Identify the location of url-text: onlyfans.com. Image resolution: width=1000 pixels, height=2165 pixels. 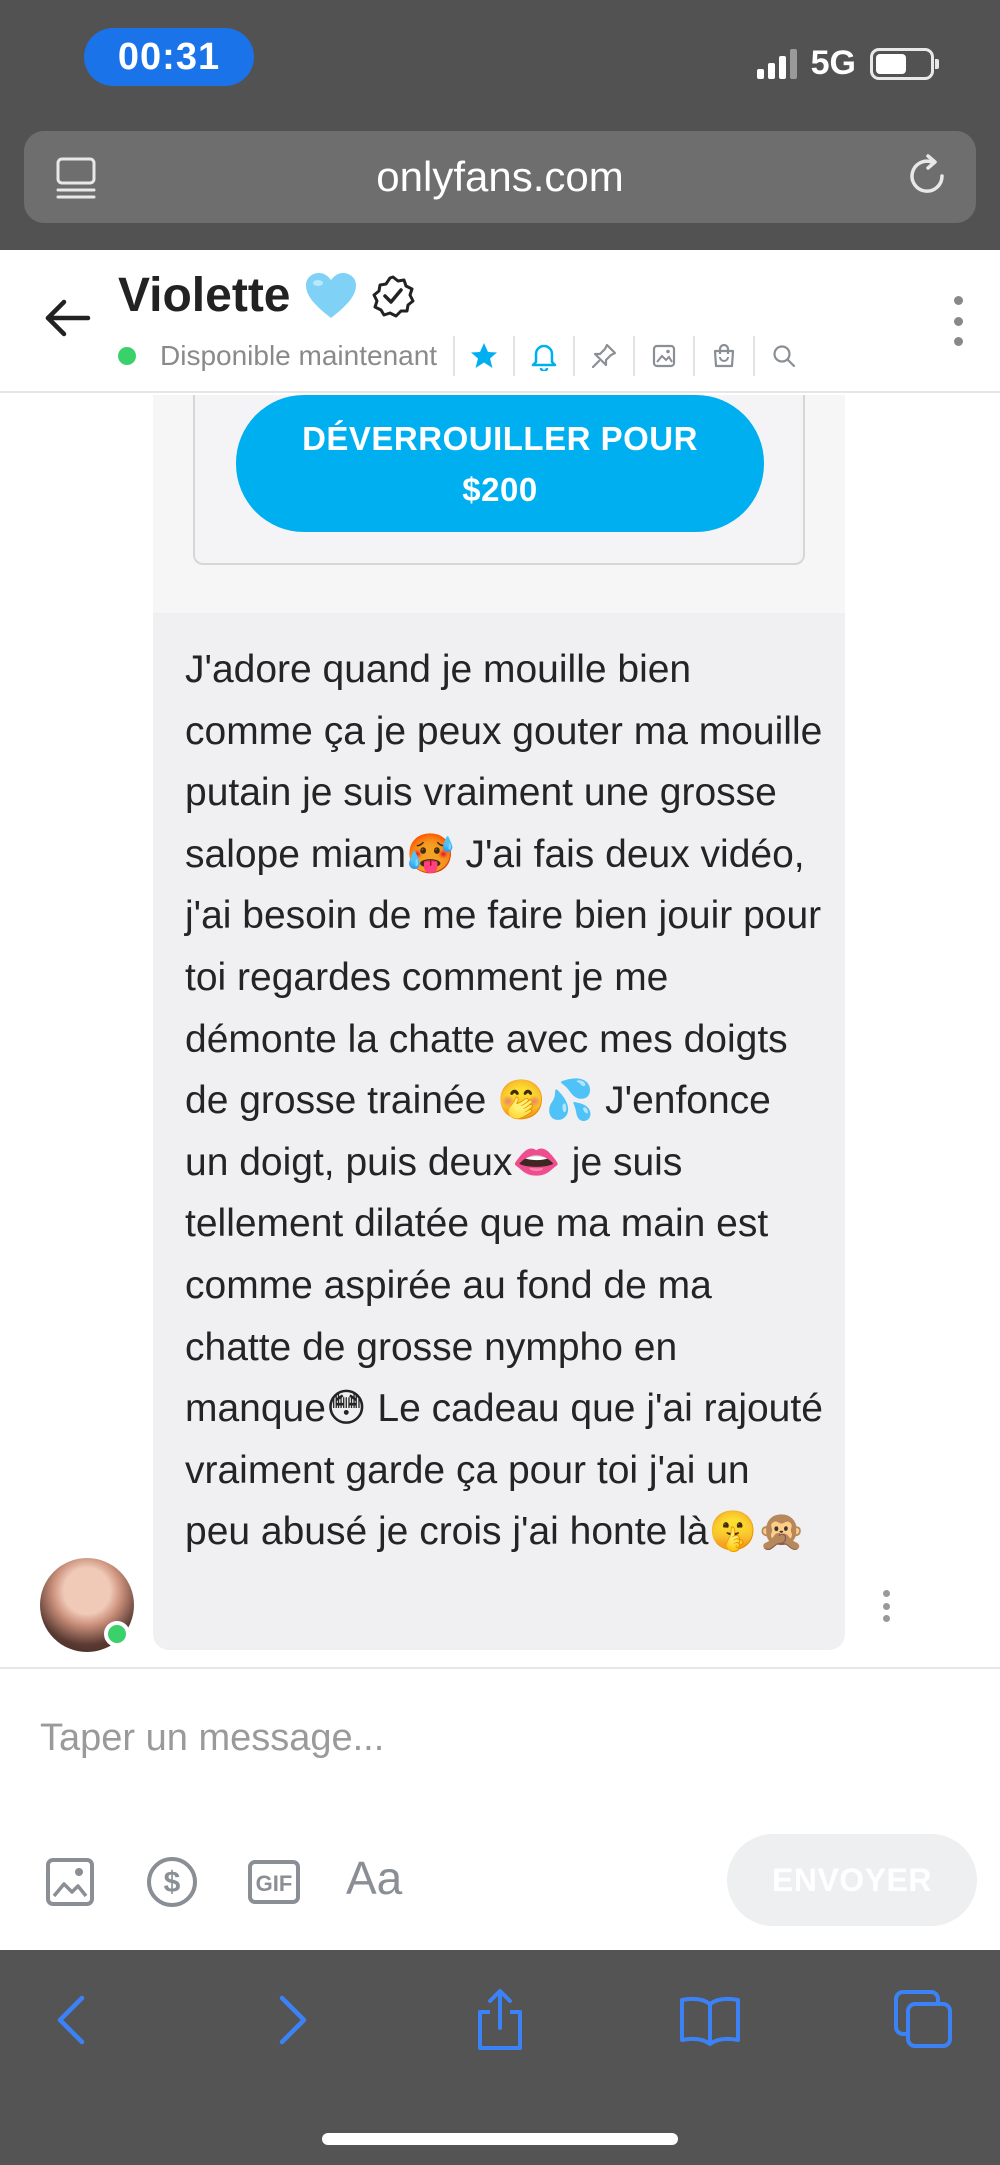
(500, 176).